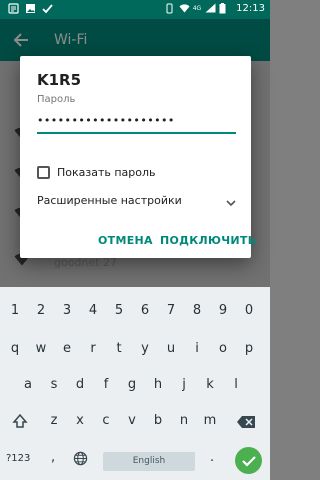 This screenshot has width=320, height=480. Describe the element at coordinates (20, 423) in the screenshot. I see `shift-icon` at that location.